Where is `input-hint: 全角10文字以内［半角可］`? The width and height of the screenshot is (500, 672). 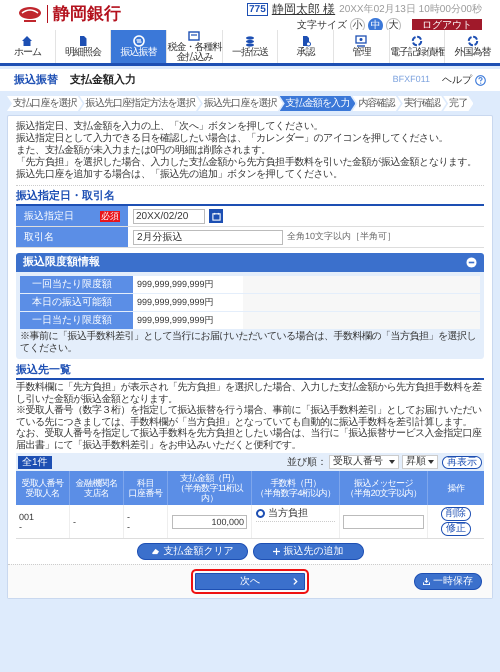 input-hint: 全角10文字以内［半角可］ is located at coordinates (341, 237).